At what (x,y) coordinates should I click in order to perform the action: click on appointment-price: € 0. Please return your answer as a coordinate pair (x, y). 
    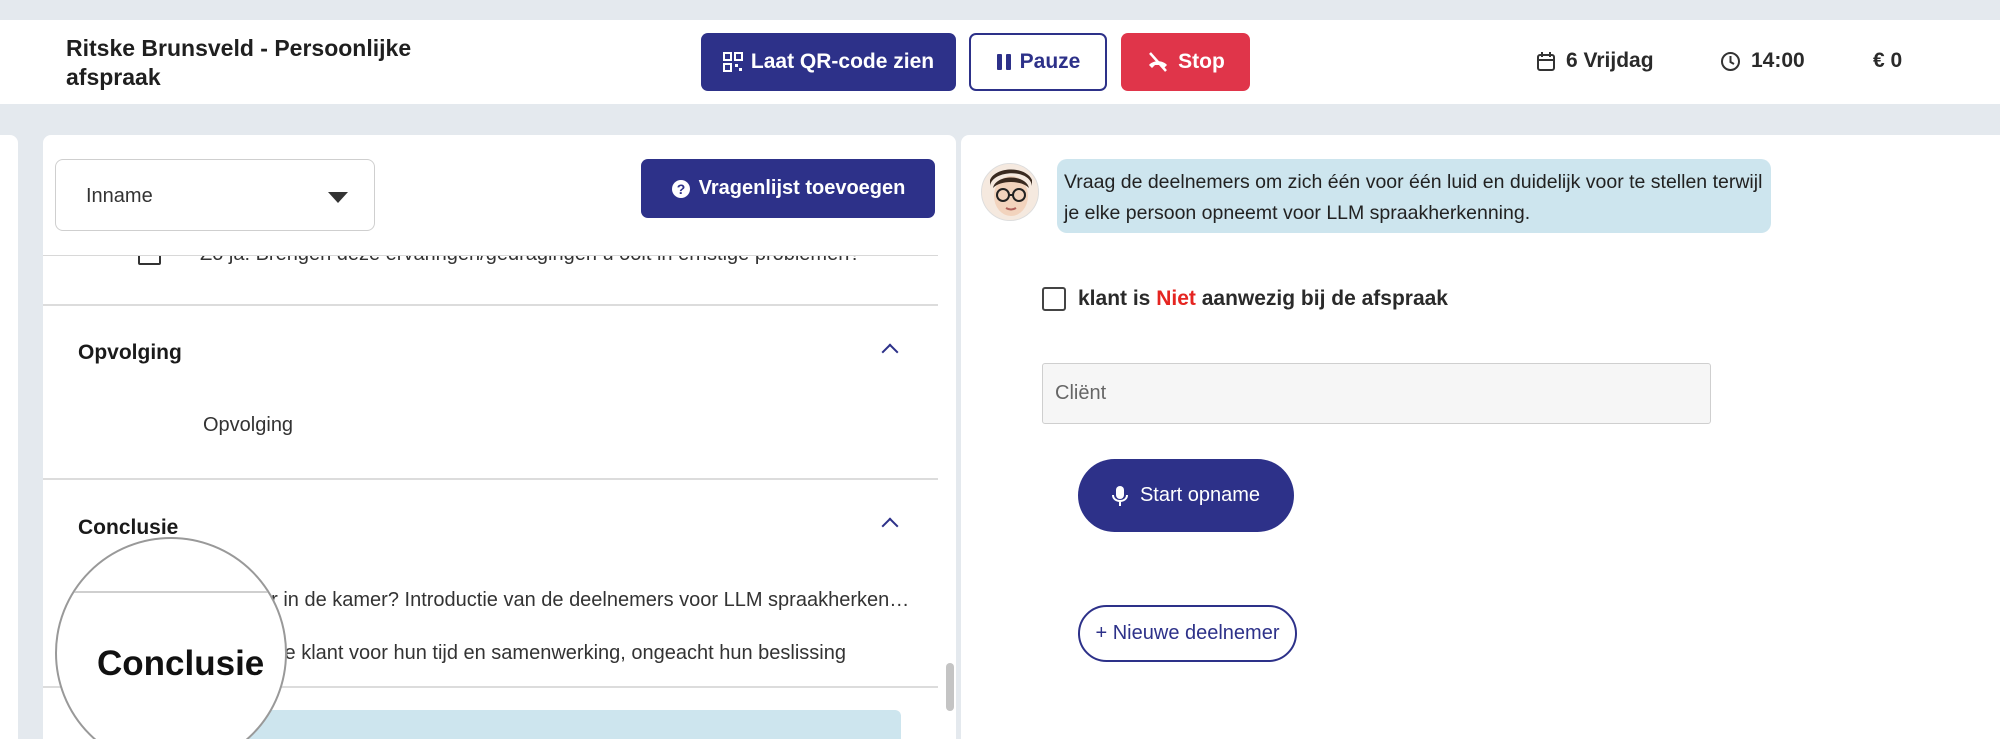
    Looking at the image, I should click on (1887, 61).